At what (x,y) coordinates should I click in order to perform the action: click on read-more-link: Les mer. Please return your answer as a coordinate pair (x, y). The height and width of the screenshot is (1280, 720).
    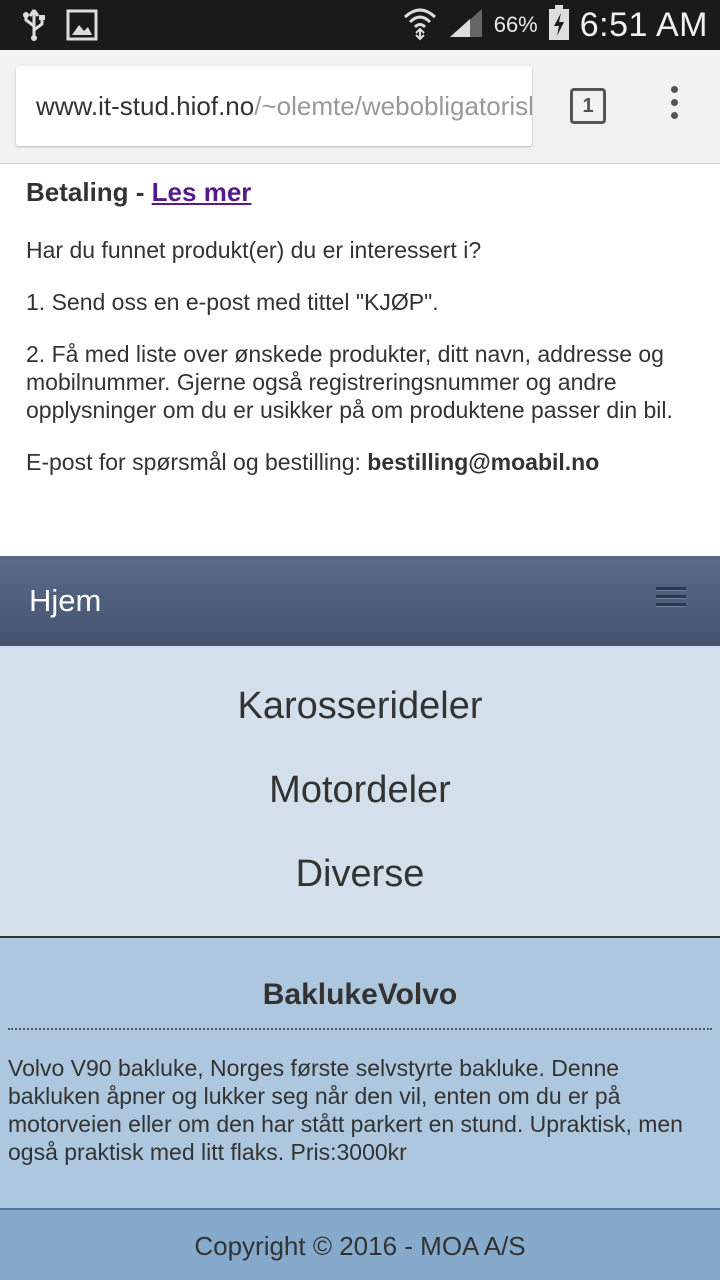
    Looking at the image, I should click on (202, 192).